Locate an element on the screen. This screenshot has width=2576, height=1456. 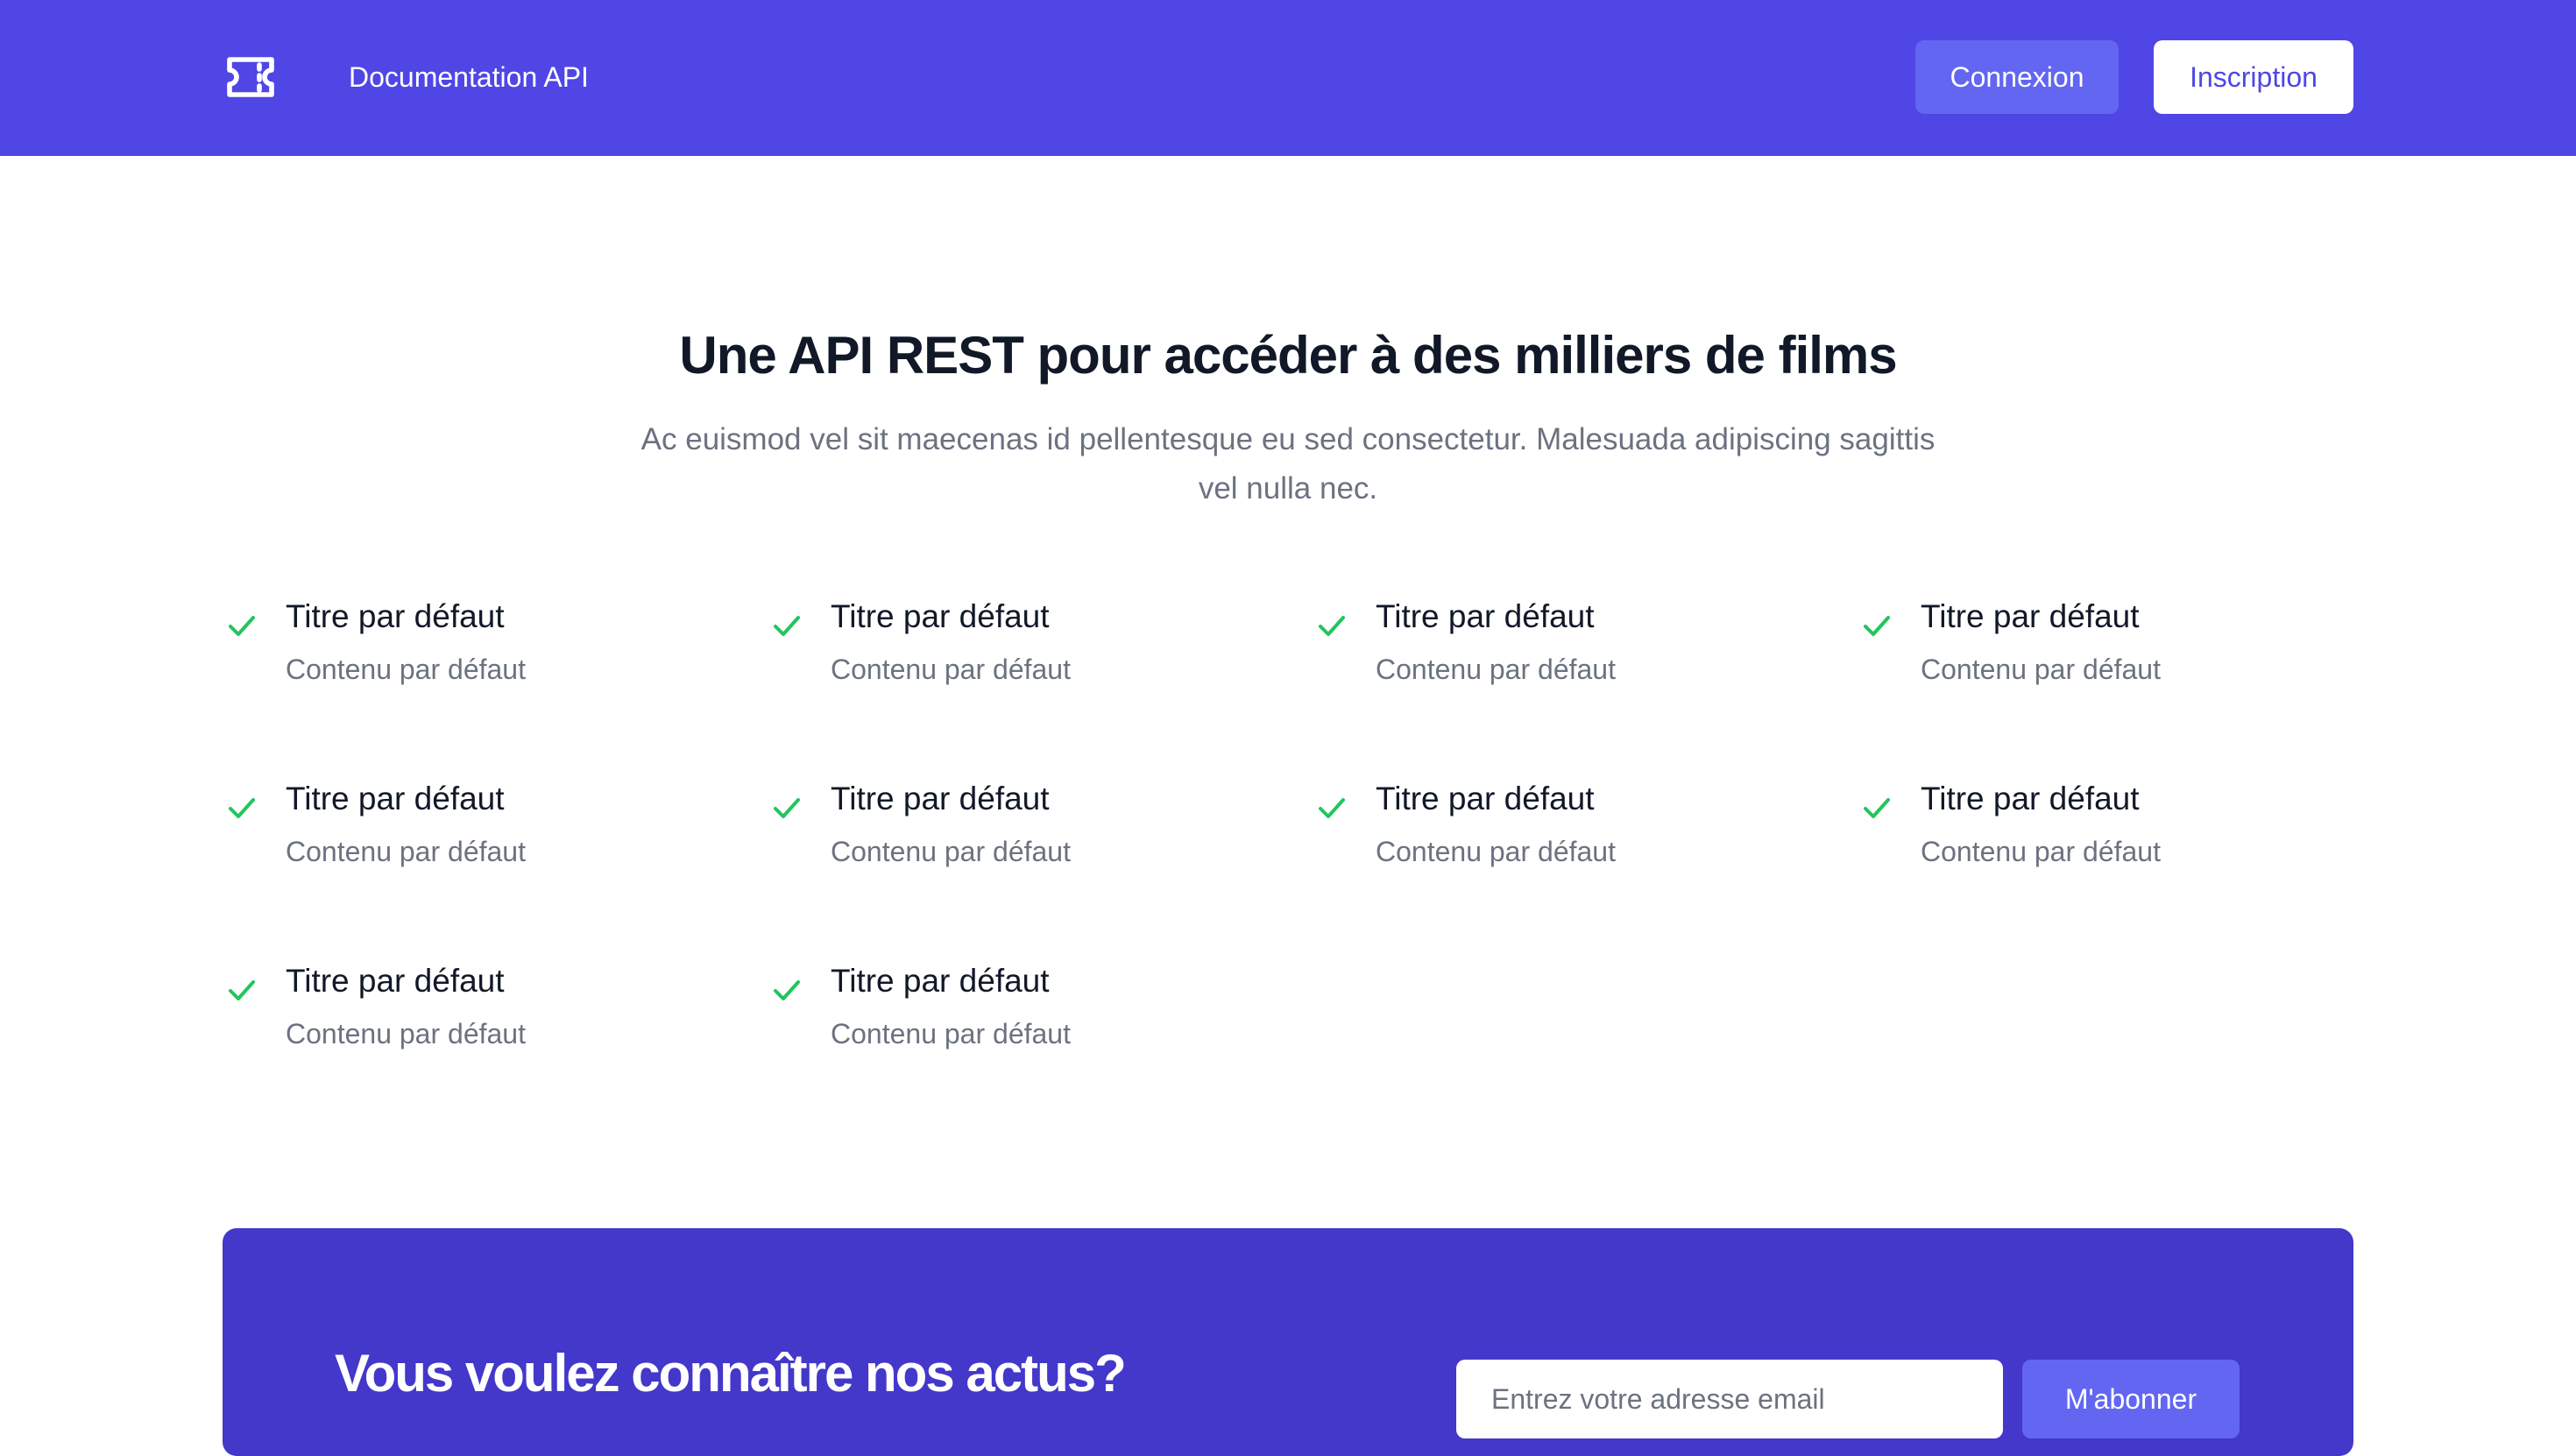
signup-button: Inscription is located at coordinates (2253, 77).